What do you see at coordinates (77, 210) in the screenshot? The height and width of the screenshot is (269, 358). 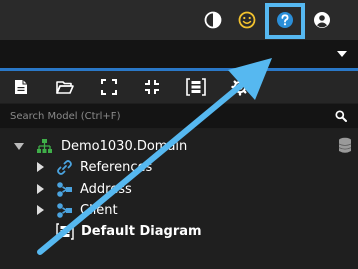 I see `tree-item-client: Client` at bounding box center [77, 210].